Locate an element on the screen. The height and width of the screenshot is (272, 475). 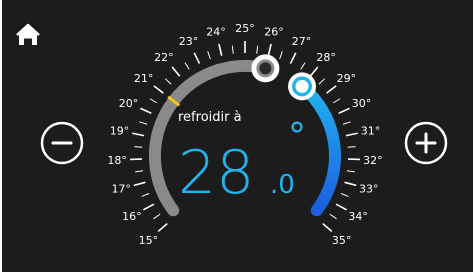
scale-label: 28° is located at coordinates (326, 57).